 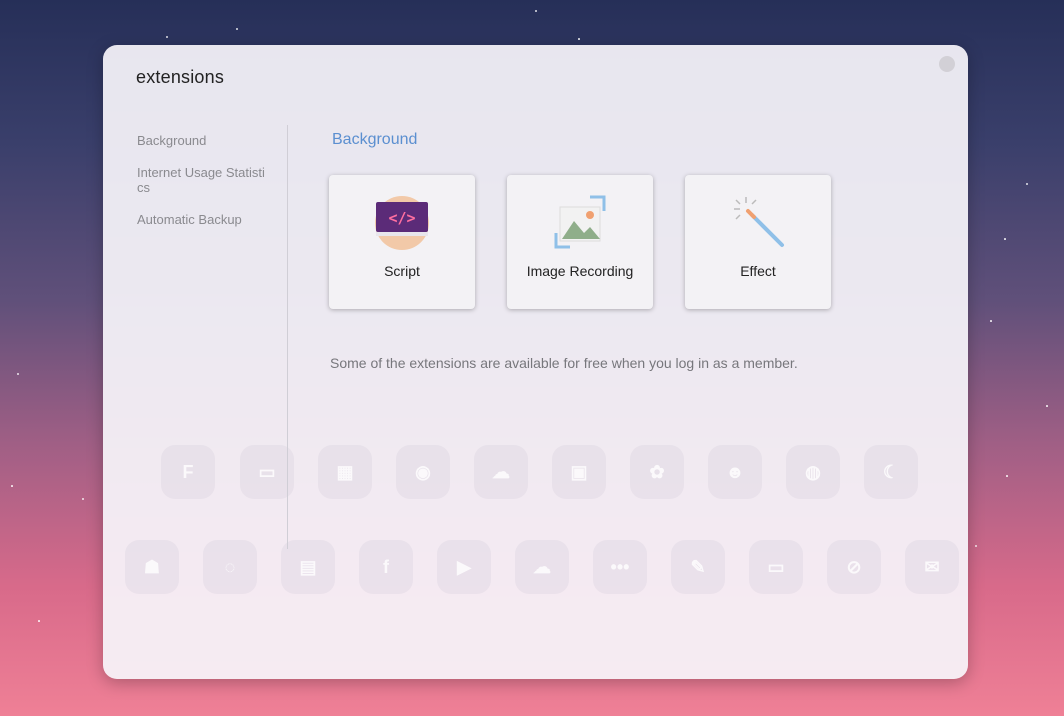 What do you see at coordinates (202, 180) in the screenshot?
I see `sidebar-item-internet-usage-statistics: Internet Usage Statistics` at bounding box center [202, 180].